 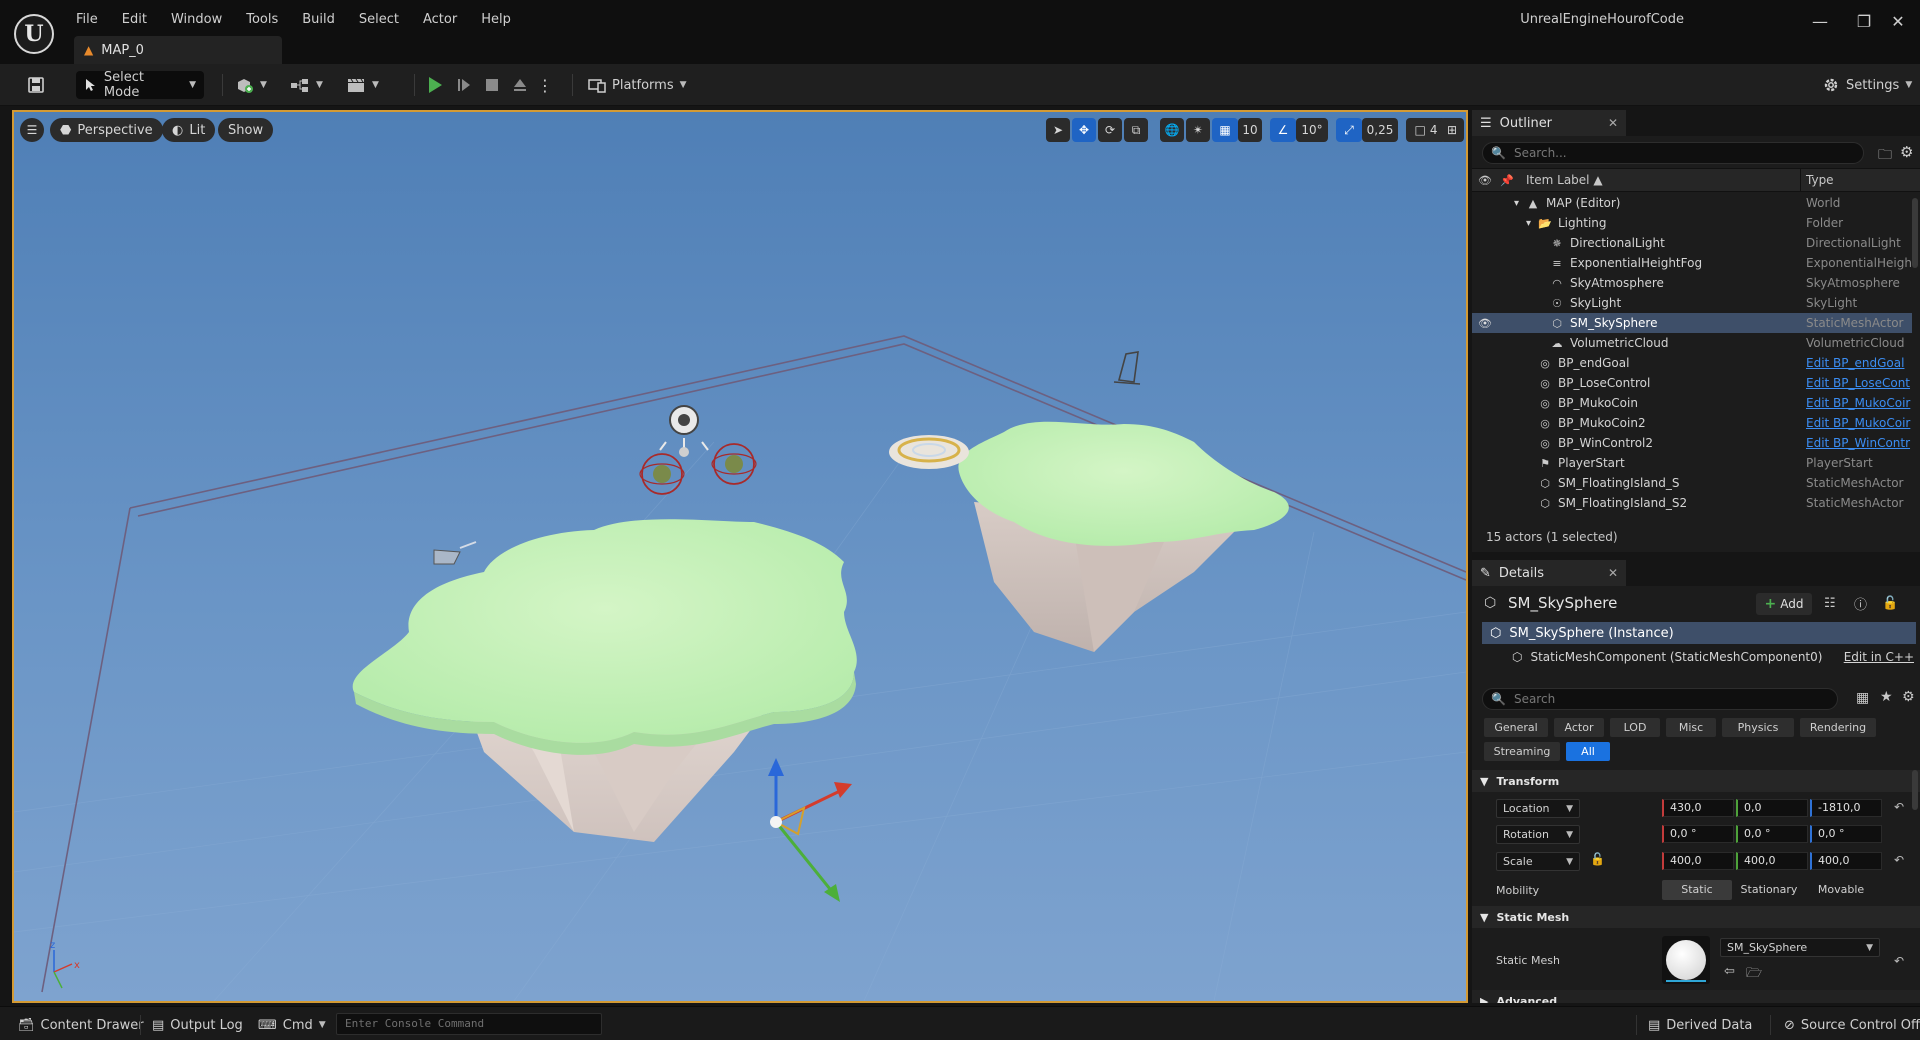 I want to click on category-lod: LOD, so click(x=1635, y=727).